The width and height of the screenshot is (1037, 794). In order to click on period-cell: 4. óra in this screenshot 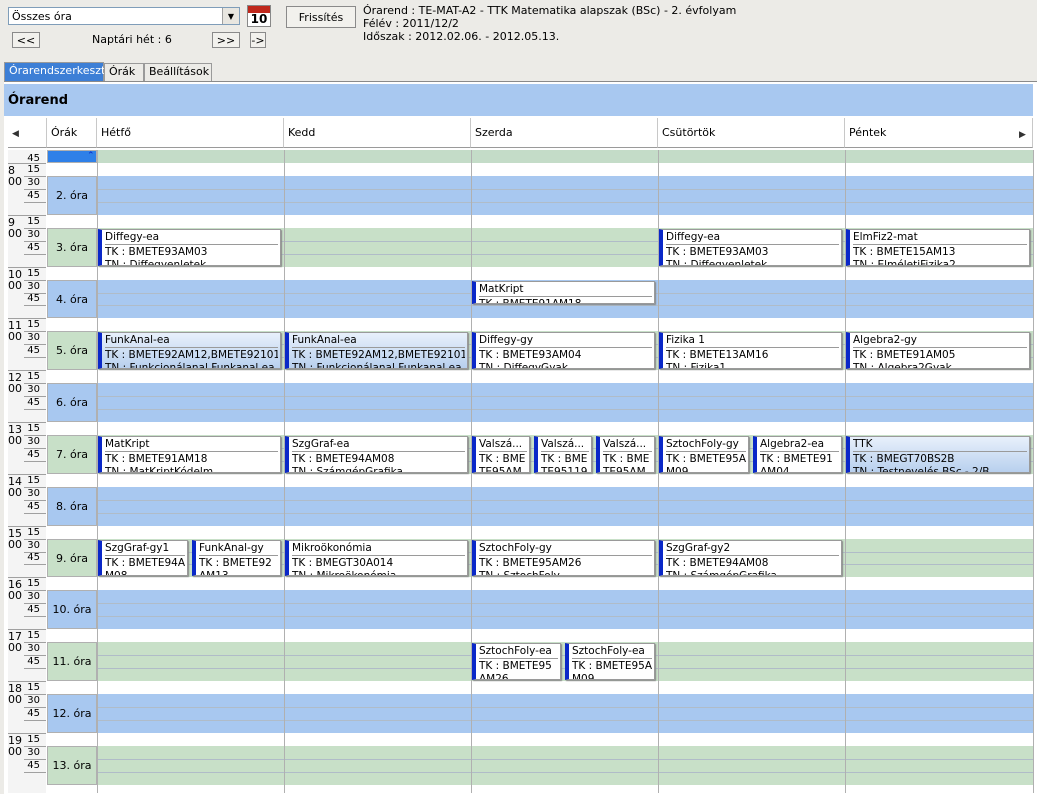, I will do `click(72, 299)`.